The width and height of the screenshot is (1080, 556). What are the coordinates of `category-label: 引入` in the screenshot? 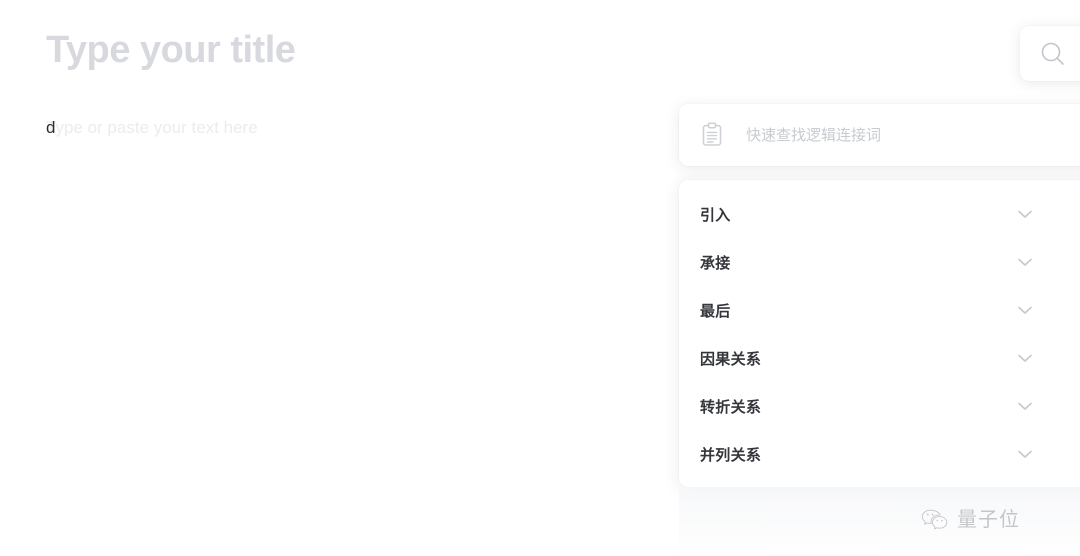 It's located at (715, 215).